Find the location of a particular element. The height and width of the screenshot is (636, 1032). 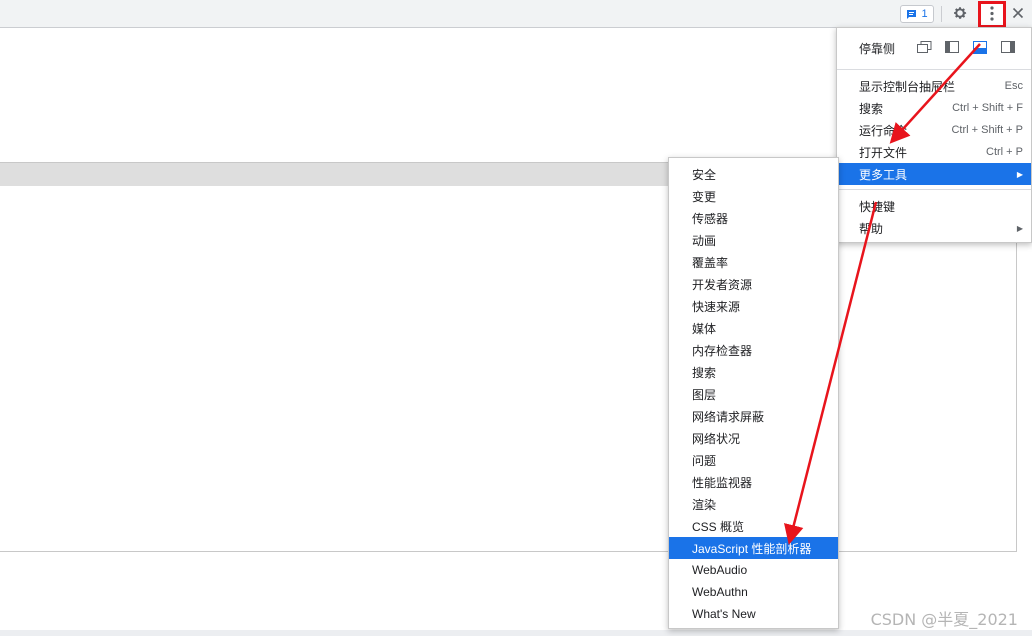

menu-item-shortcut: Ctrl + P is located at coordinates (1004, 152).